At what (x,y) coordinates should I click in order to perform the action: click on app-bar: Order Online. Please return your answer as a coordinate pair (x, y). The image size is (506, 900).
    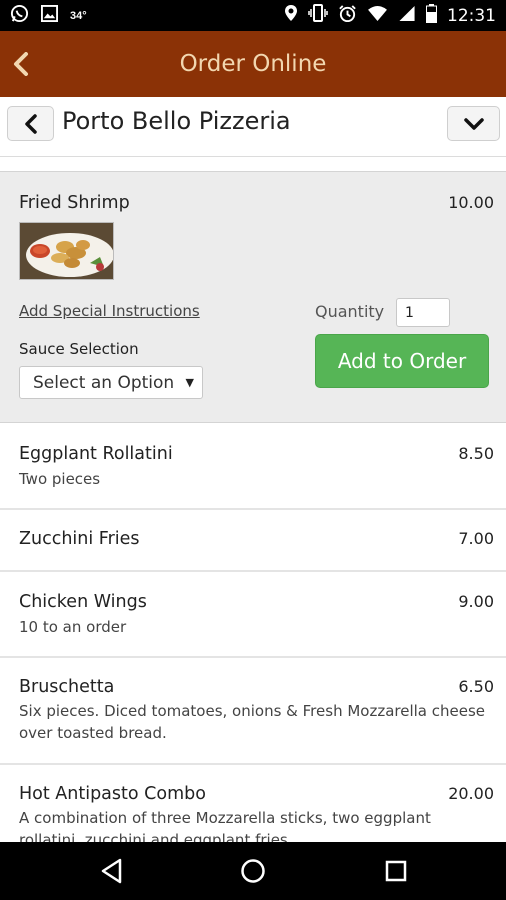
    Looking at the image, I should click on (253, 64).